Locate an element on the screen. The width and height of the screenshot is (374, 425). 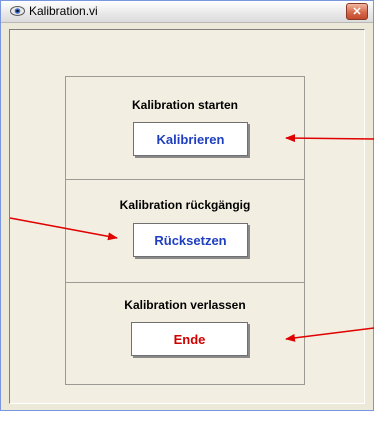
close-icon: ✕ is located at coordinates (357, 12).